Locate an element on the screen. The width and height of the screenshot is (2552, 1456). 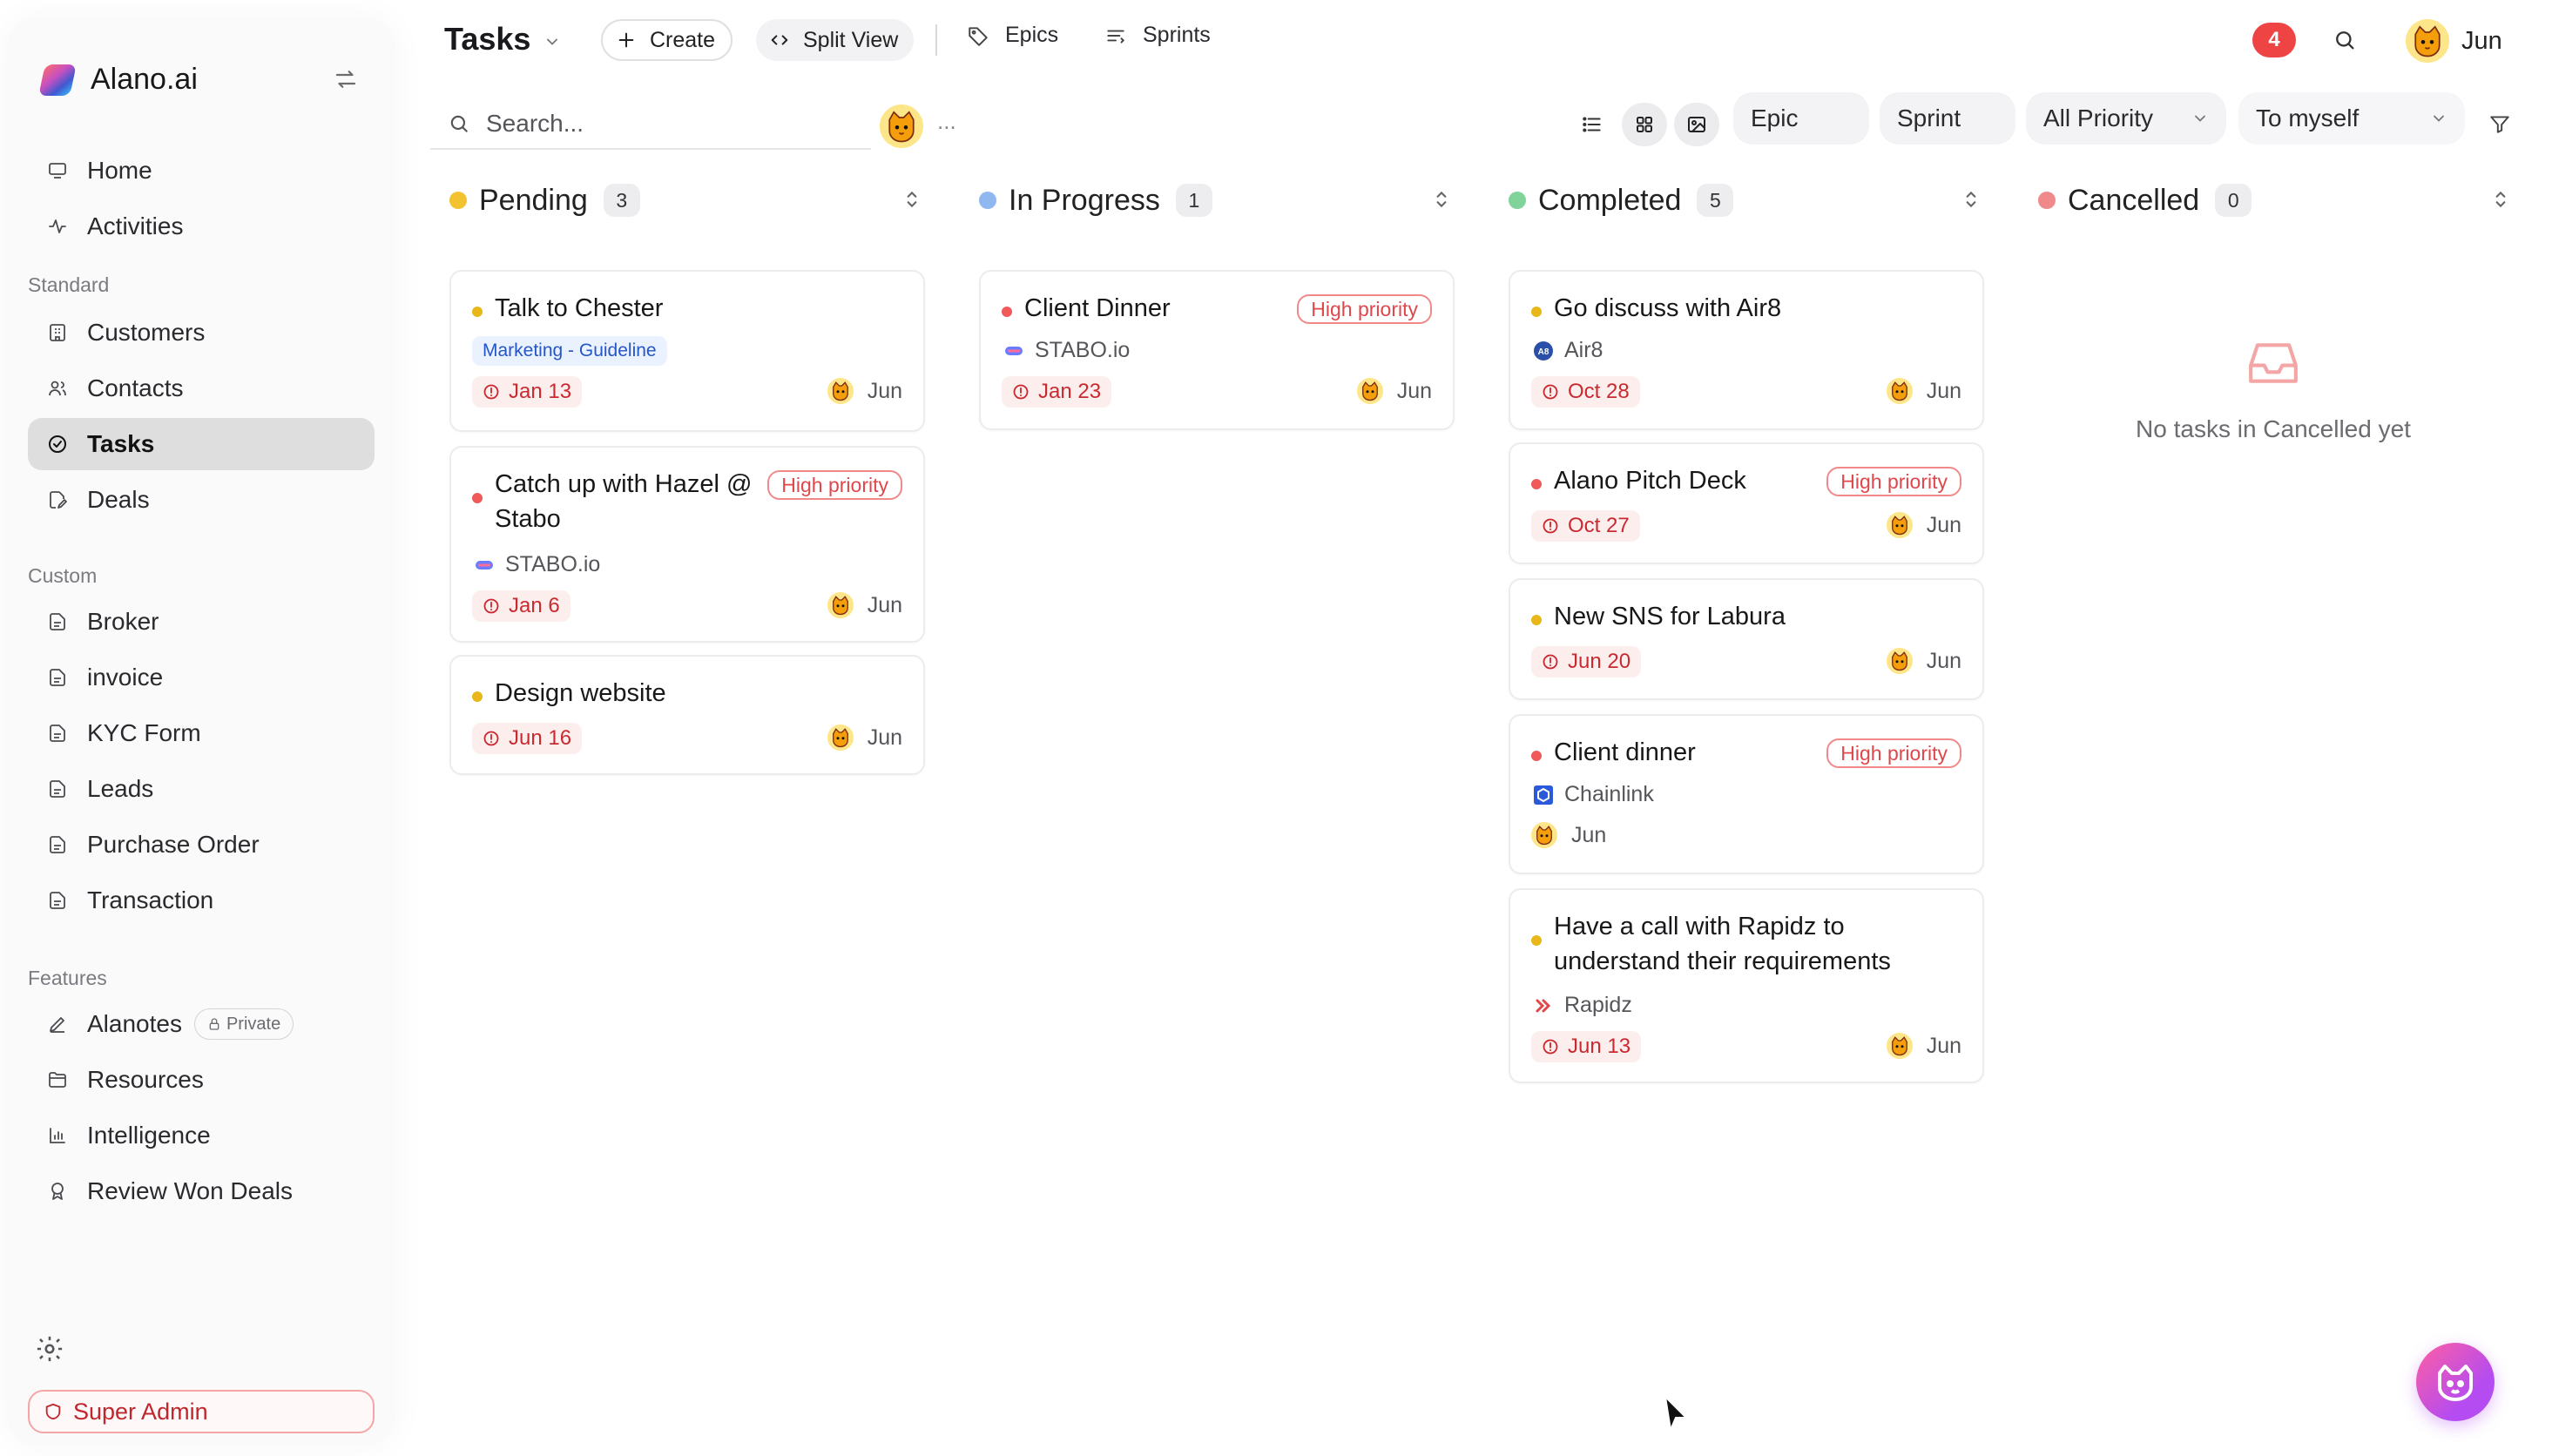
company: Rapidz is located at coordinates (1582, 1005).